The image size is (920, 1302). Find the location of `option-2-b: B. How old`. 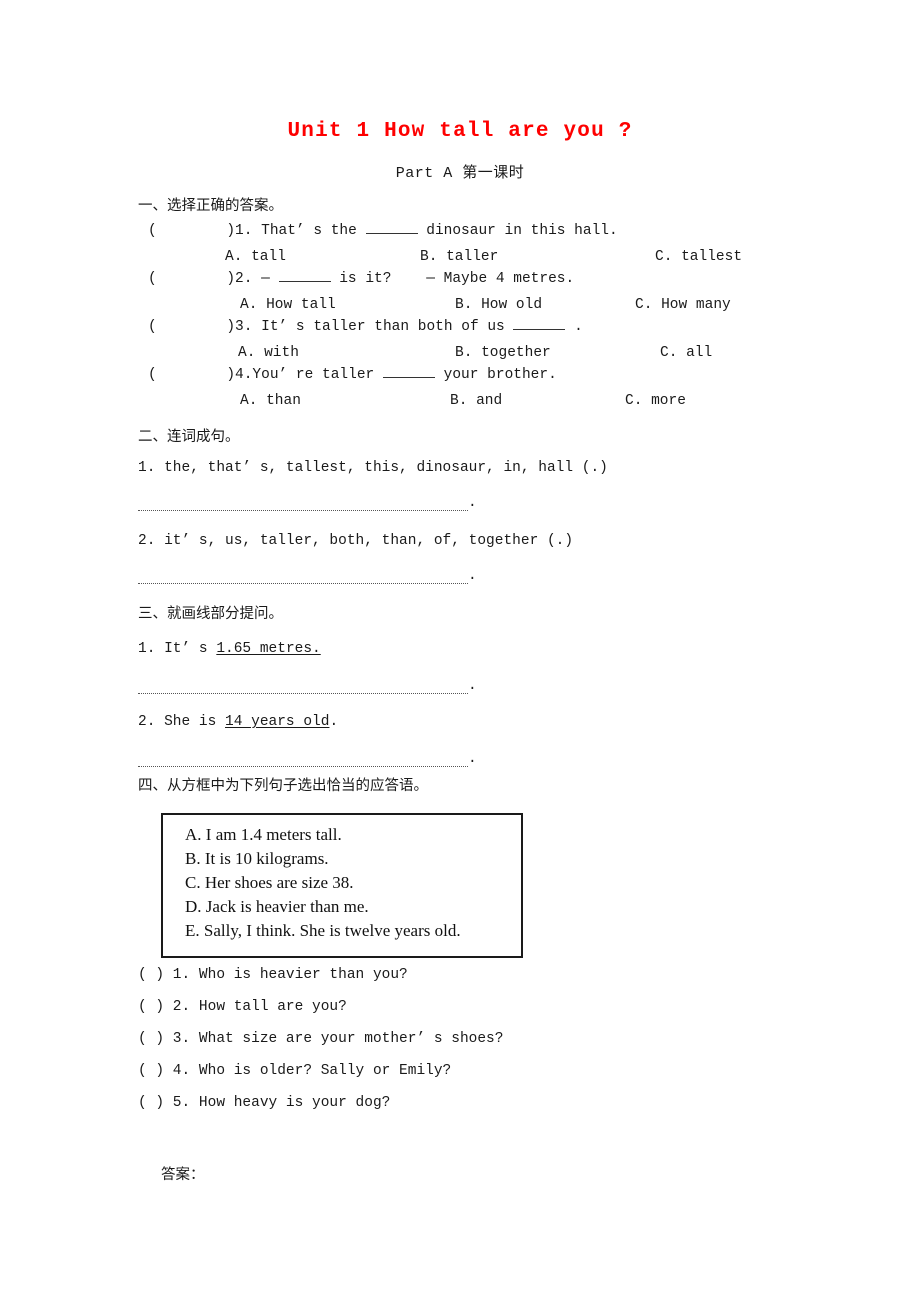

option-2-b: B. How old is located at coordinates (498, 305).